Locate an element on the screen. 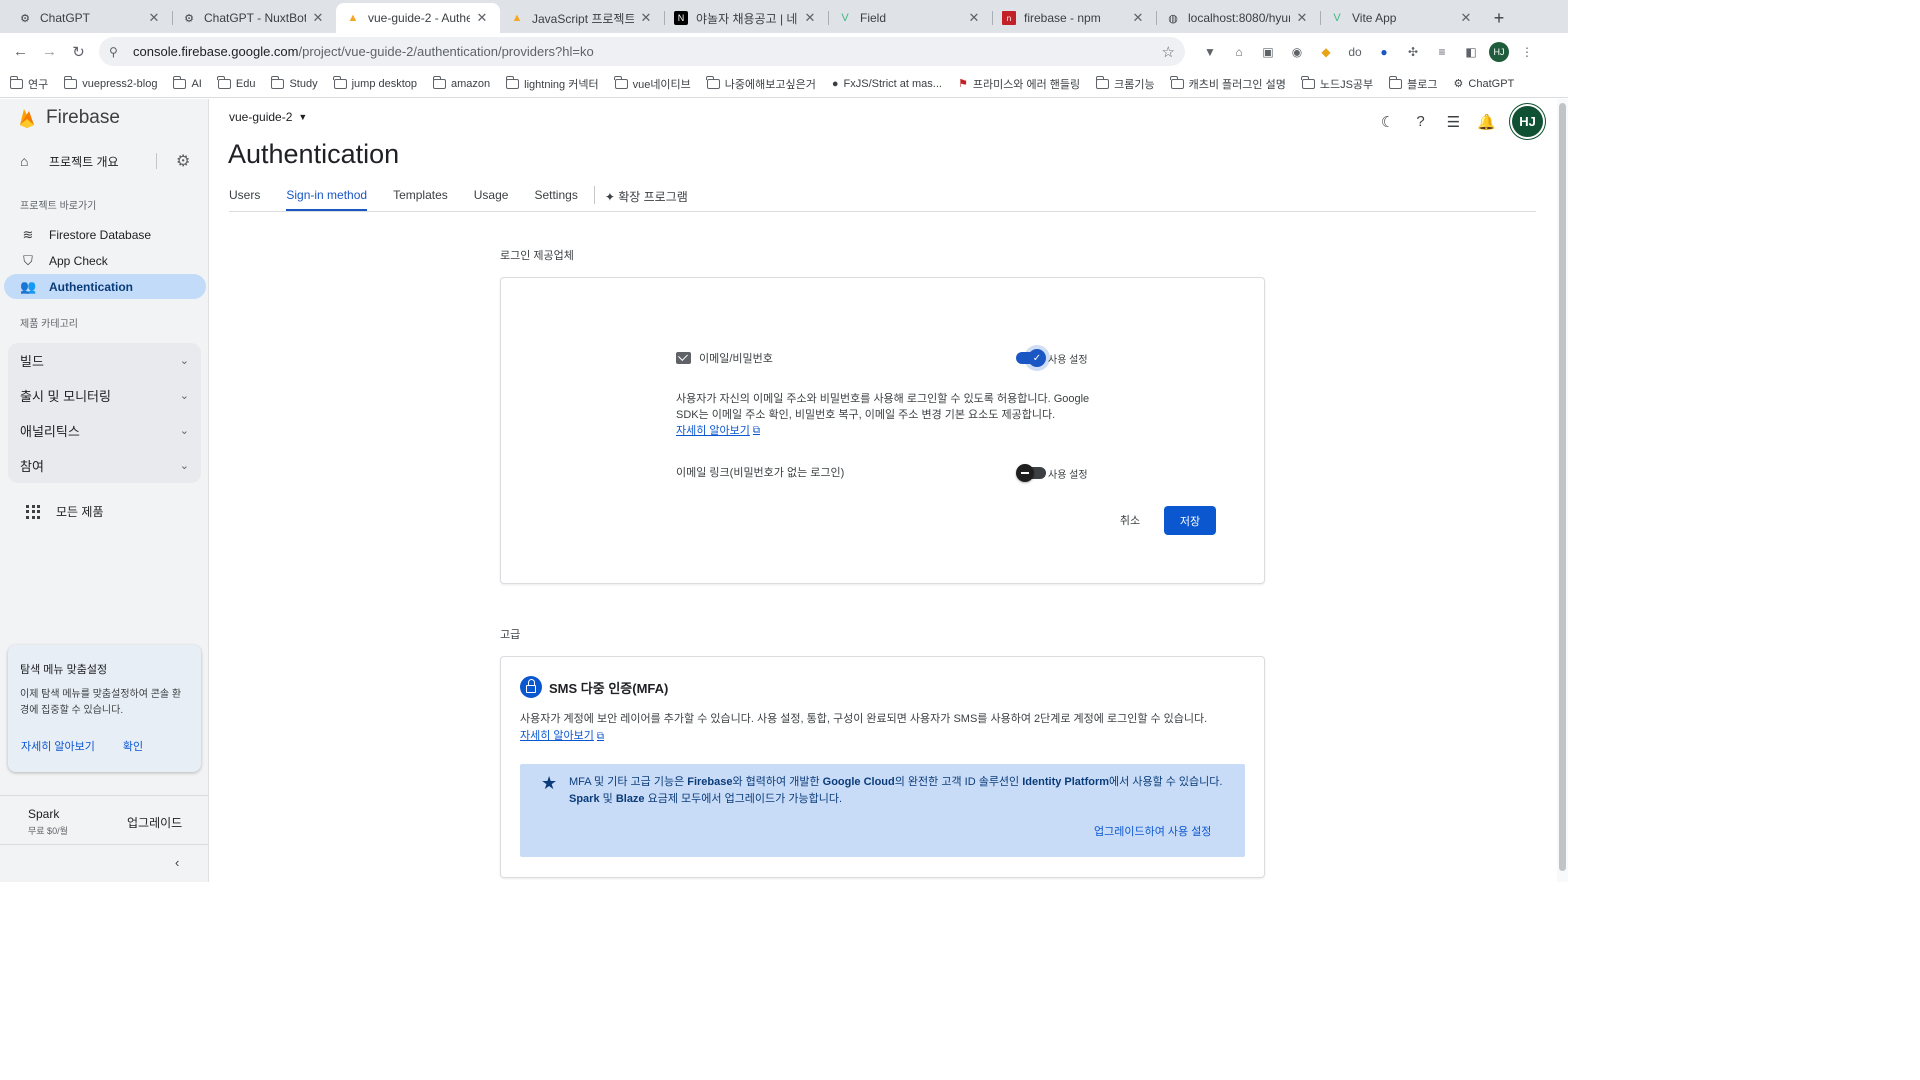 Image resolution: width=1920 pixels, height=1080 pixels. camera-extension-icon: ◉ is located at coordinates (1297, 52).